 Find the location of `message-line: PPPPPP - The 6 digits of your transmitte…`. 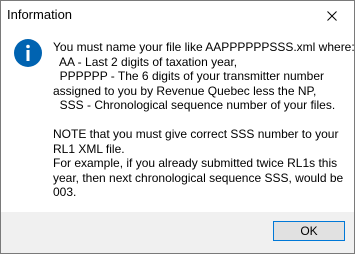

message-line: PPPPPP - The 6 digits of your transmitte… is located at coordinates (189, 76).